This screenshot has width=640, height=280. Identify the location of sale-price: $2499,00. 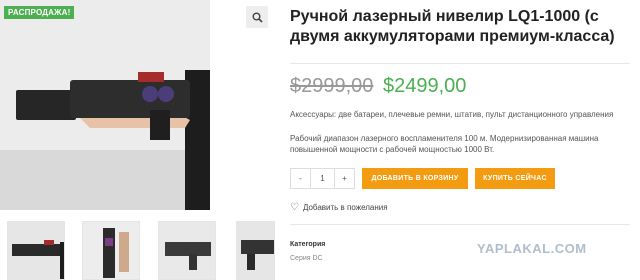
(424, 86).